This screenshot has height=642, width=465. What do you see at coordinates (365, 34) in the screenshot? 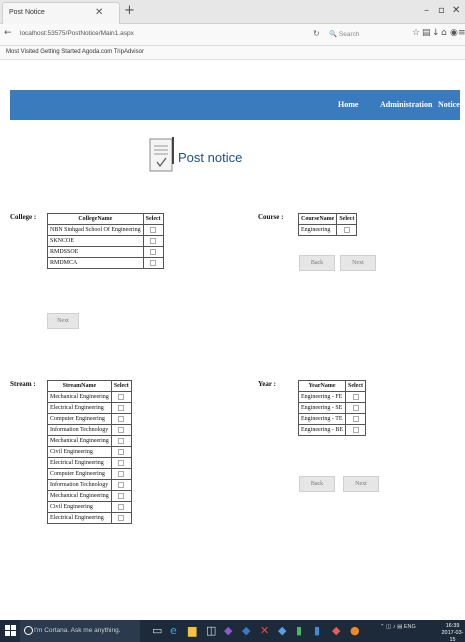
I see `search-input: 🔍 Search` at bounding box center [365, 34].